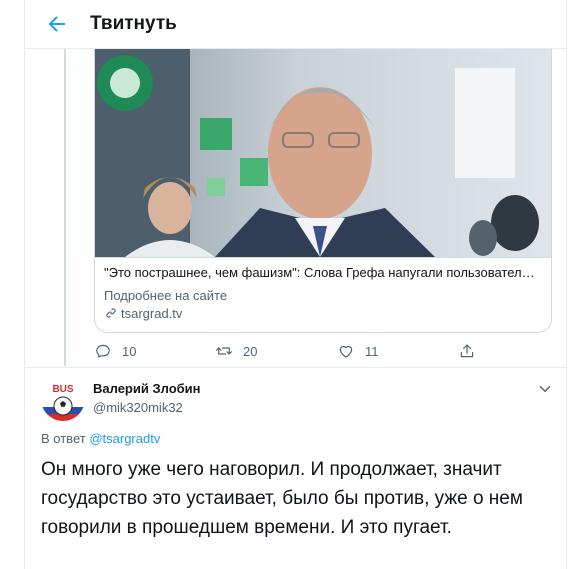  Describe the element at coordinates (133, 23) in the screenshot. I see `page-title: Твитнуть` at that location.